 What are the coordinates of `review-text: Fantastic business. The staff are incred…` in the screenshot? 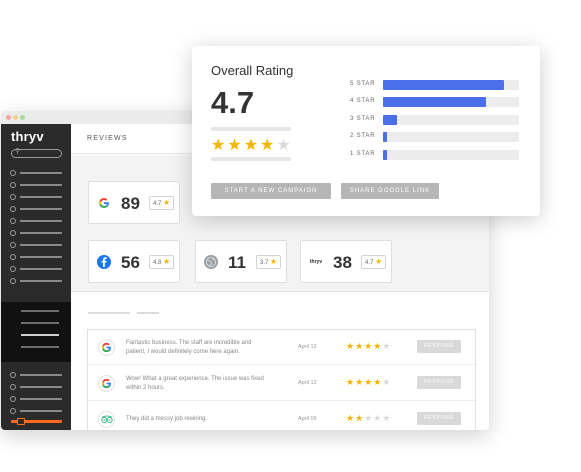 It's located at (189, 347).